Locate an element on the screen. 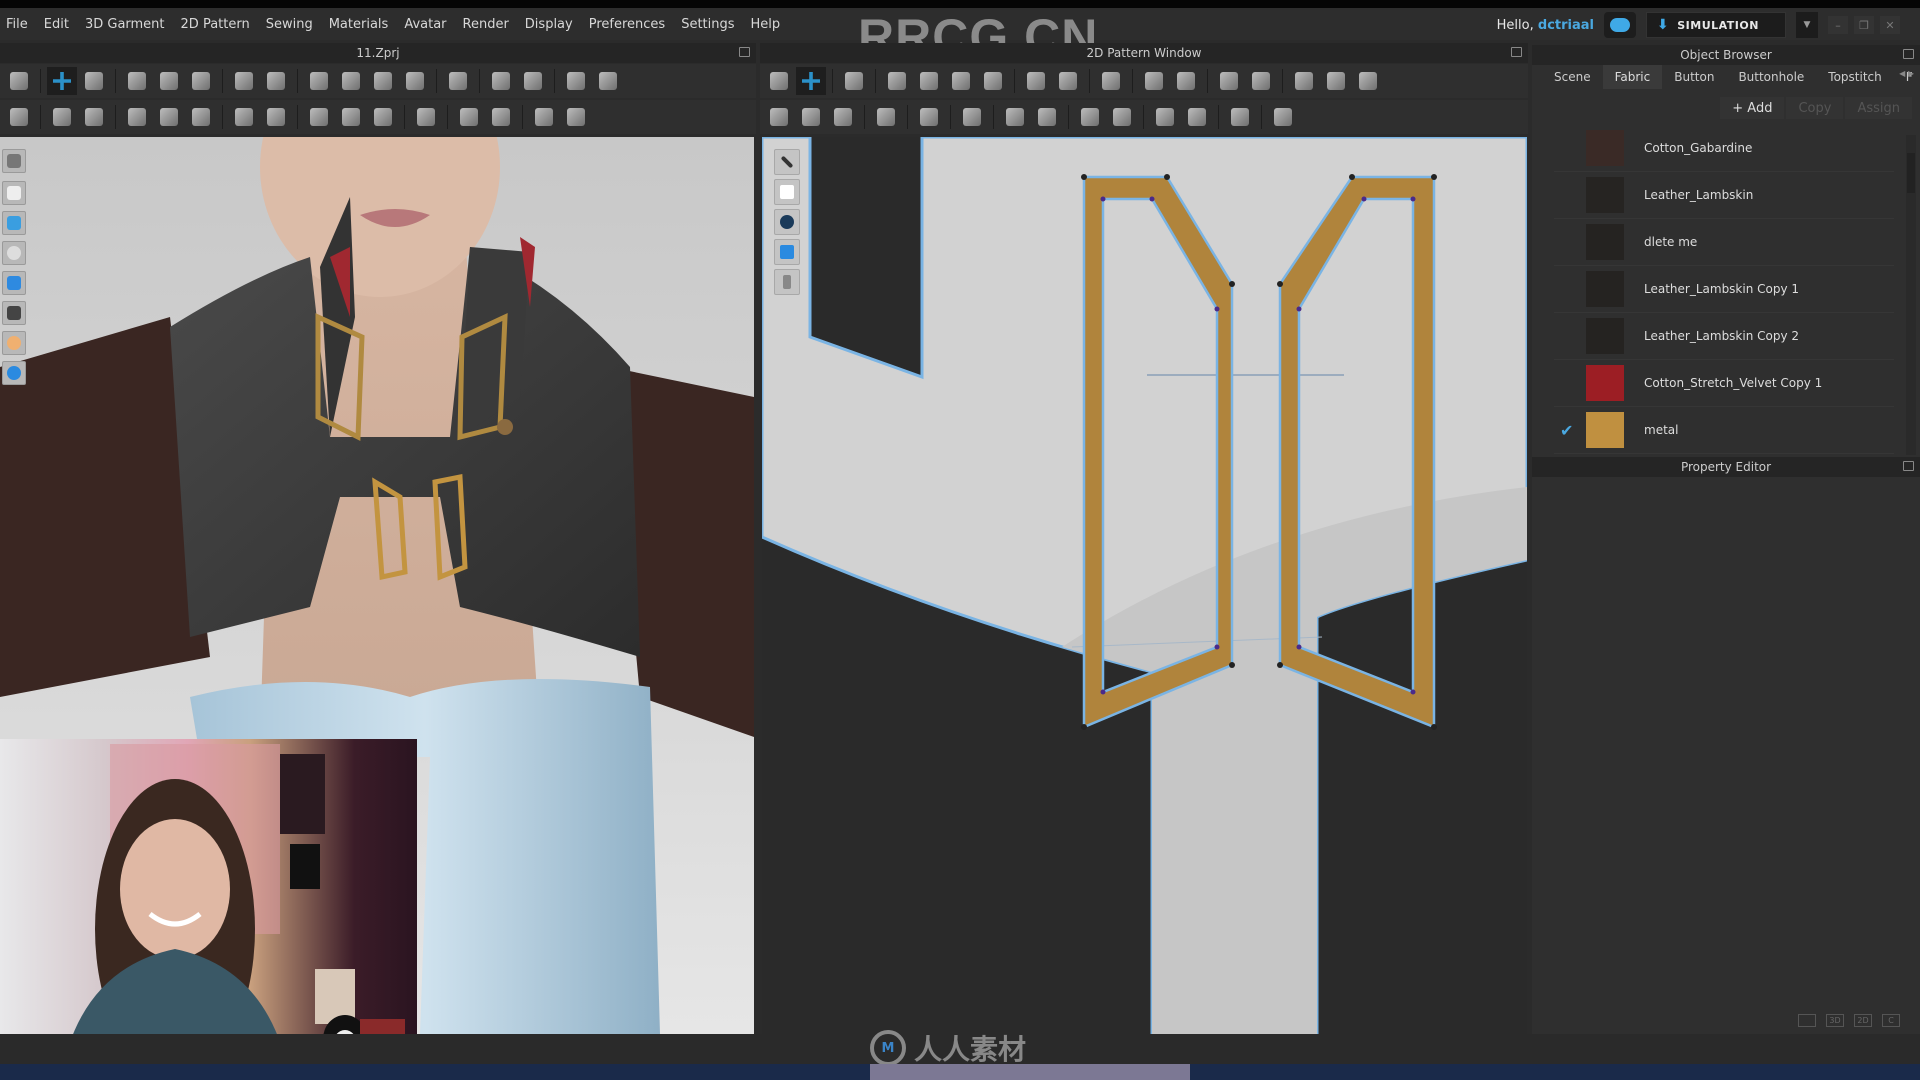 The height and width of the screenshot is (1080, 1920). minimize-icon: – is located at coordinates (1838, 25).